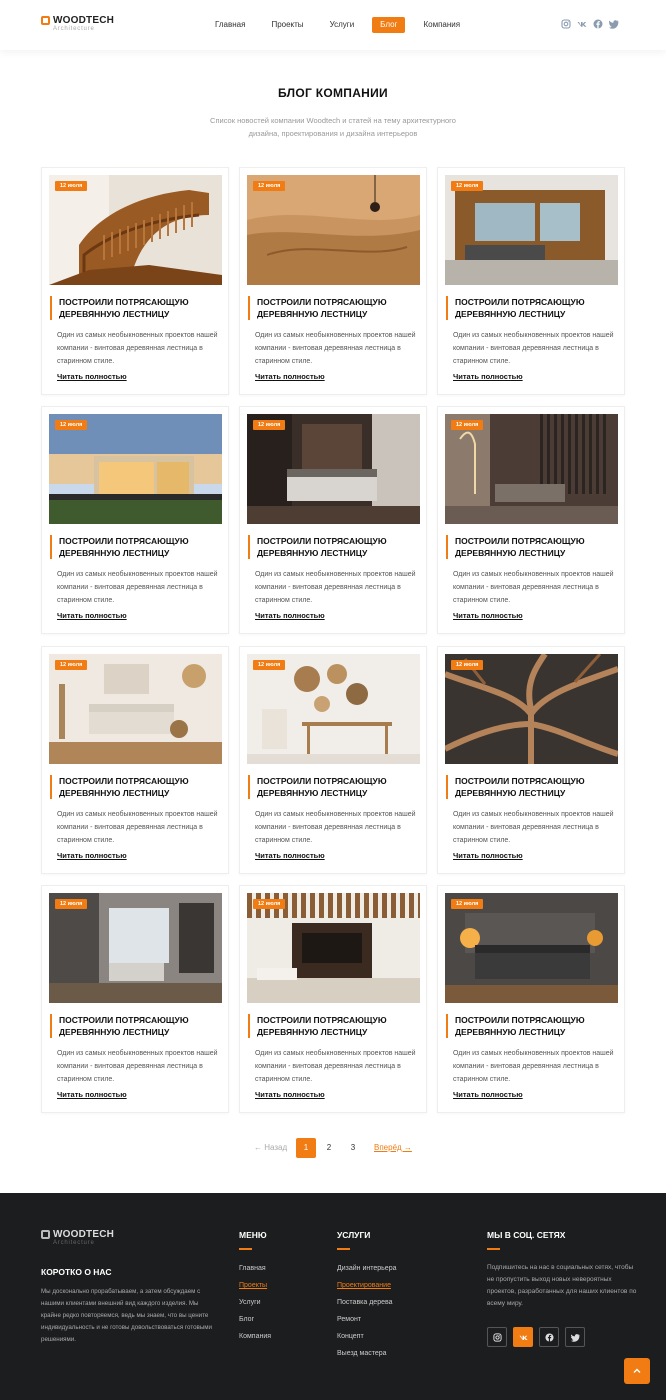 This screenshot has width=666, height=1400. What do you see at coordinates (255, 1272) in the screenshot?
I see `footer-menu-item: Главная` at bounding box center [255, 1272].